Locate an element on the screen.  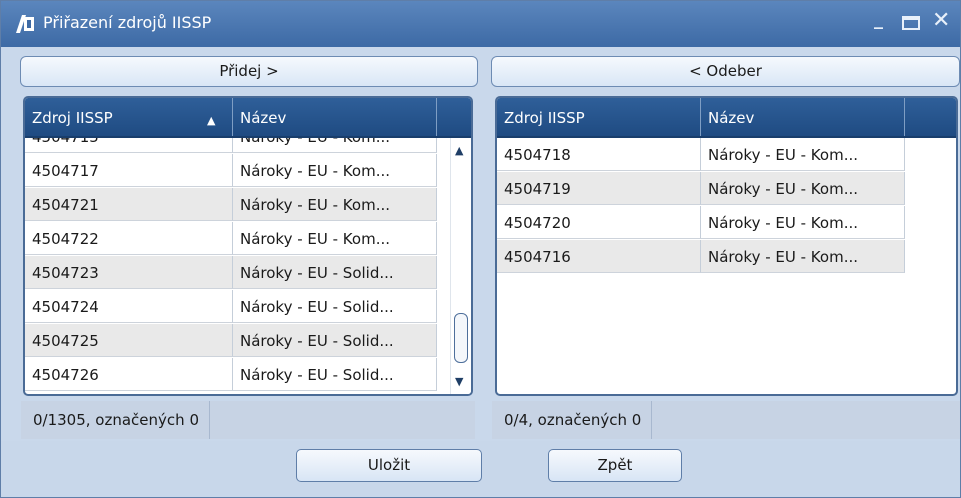
cell-source: 4504716 is located at coordinates (599, 256).